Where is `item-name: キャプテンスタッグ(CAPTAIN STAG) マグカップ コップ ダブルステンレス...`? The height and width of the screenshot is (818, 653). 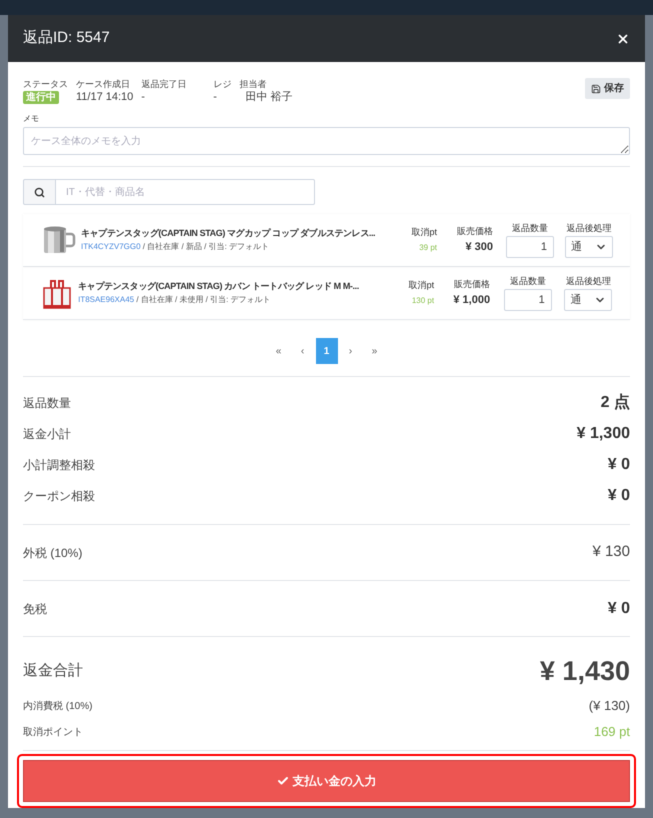
item-name: キャプテンスタッグ(CAPTAIN STAG) マグカップ コップ ダブルステンレス... is located at coordinates (228, 233).